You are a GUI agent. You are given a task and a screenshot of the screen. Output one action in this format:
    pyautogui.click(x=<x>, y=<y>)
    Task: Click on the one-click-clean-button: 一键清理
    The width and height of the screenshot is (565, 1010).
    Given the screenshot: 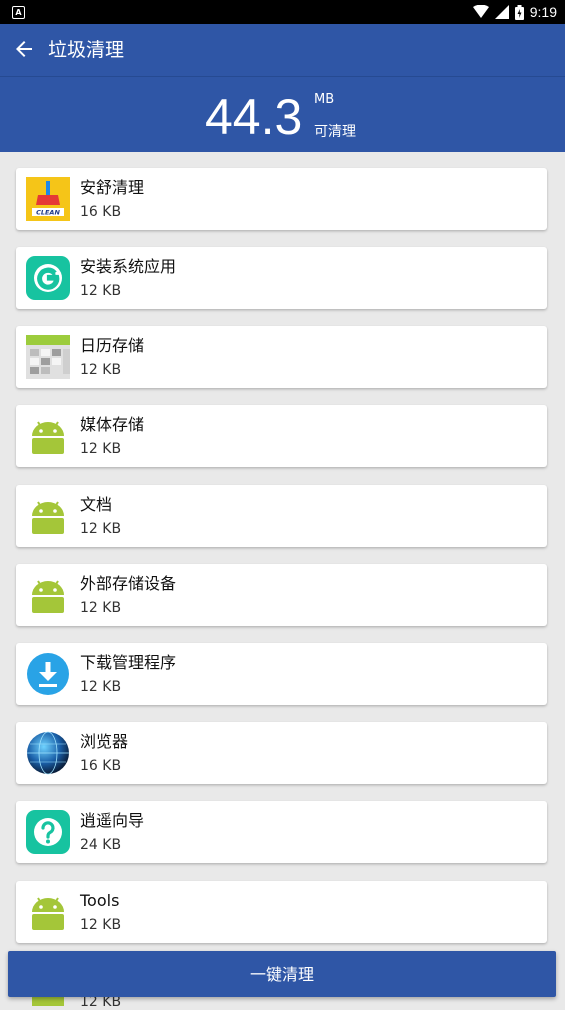 What is the action you would take?
    pyautogui.click(x=282, y=974)
    